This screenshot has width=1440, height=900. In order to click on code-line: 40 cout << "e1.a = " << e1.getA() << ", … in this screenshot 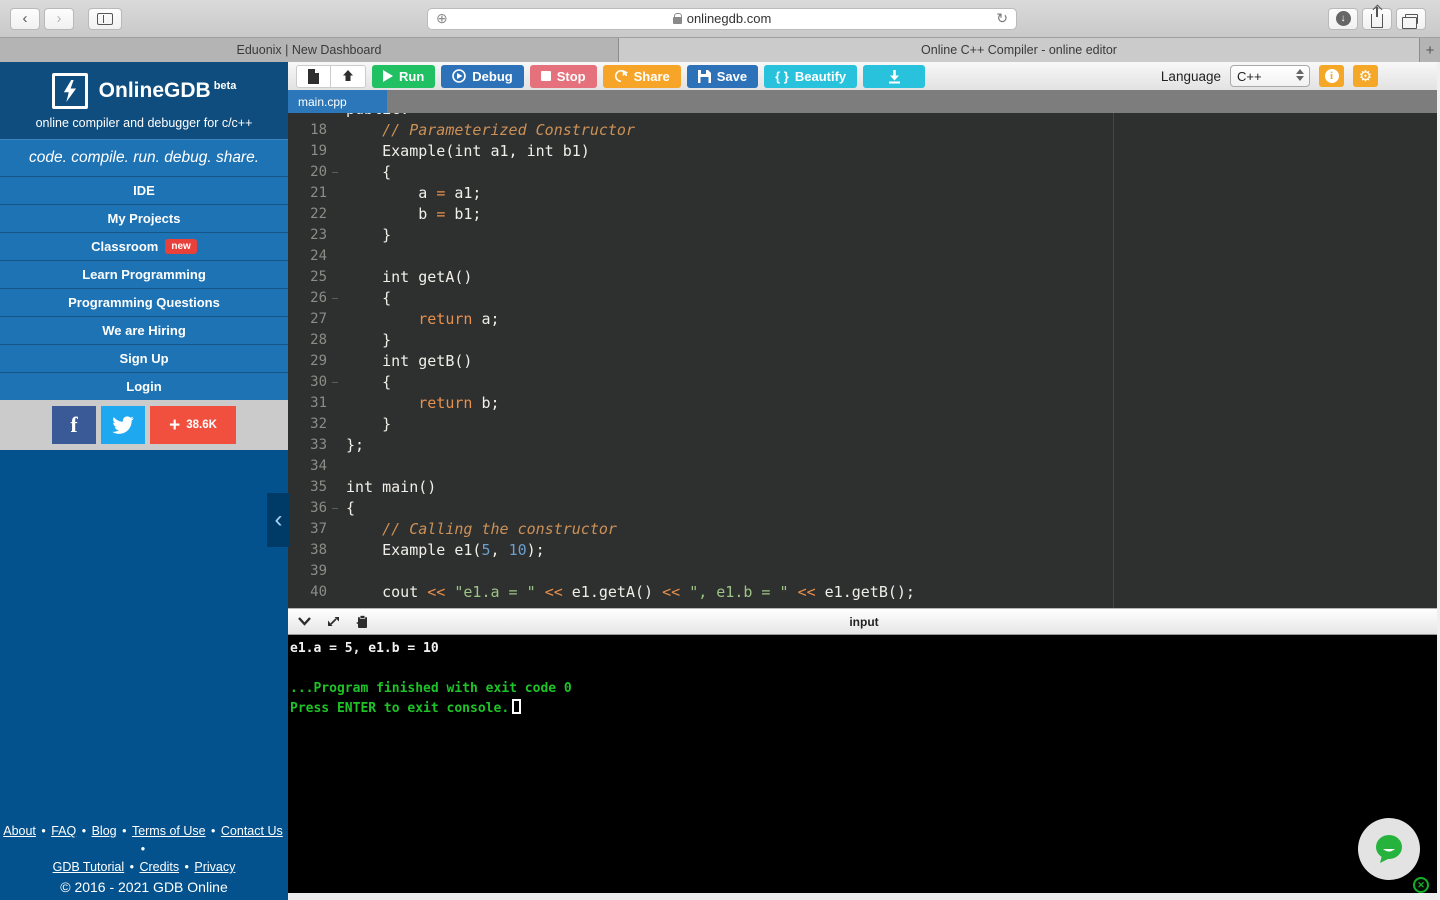, I will do `click(864, 592)`.